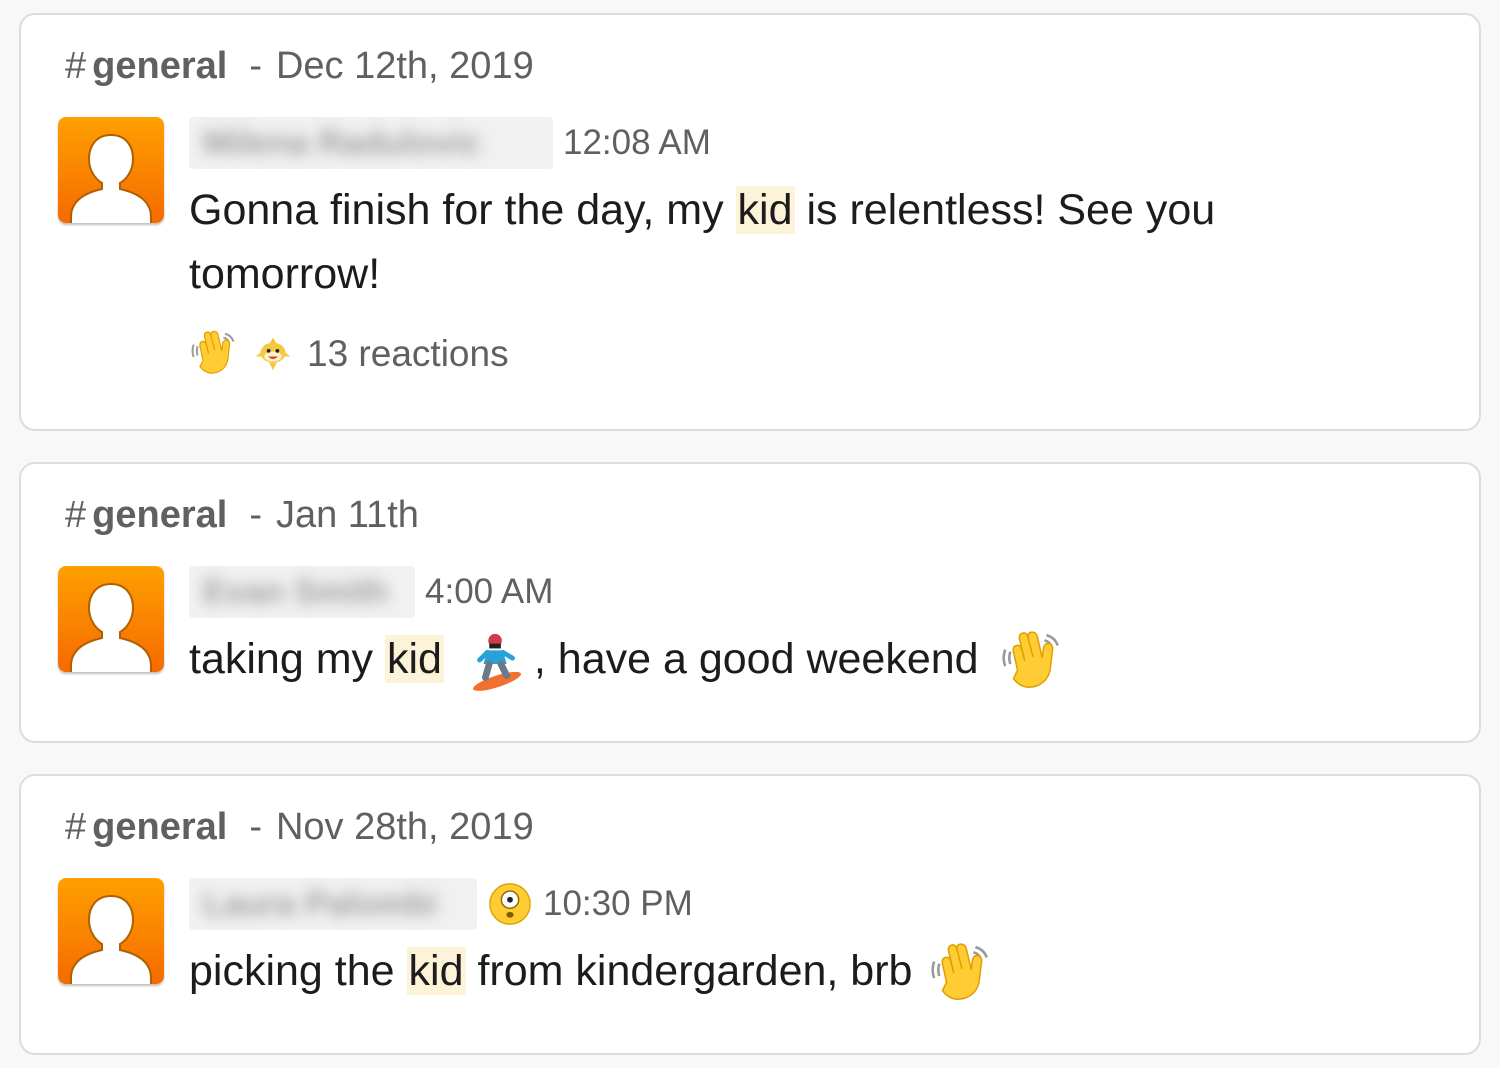 This screenshot has width=1500, height=1068. I want to click on result-header: # general - Nov 28th, 2019, so click(299, 827).